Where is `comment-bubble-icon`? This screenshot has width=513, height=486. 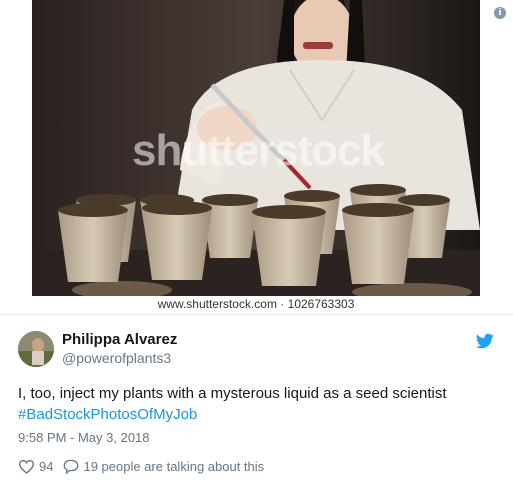
comment-bubble-icon is located at coordinates (71, 466).